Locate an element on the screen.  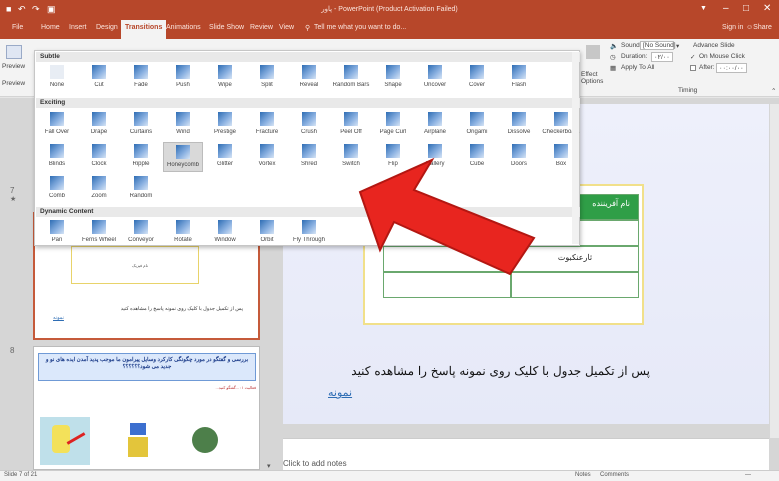
sound-dropdown: [No Sound] is located at coordinates (658, 45).